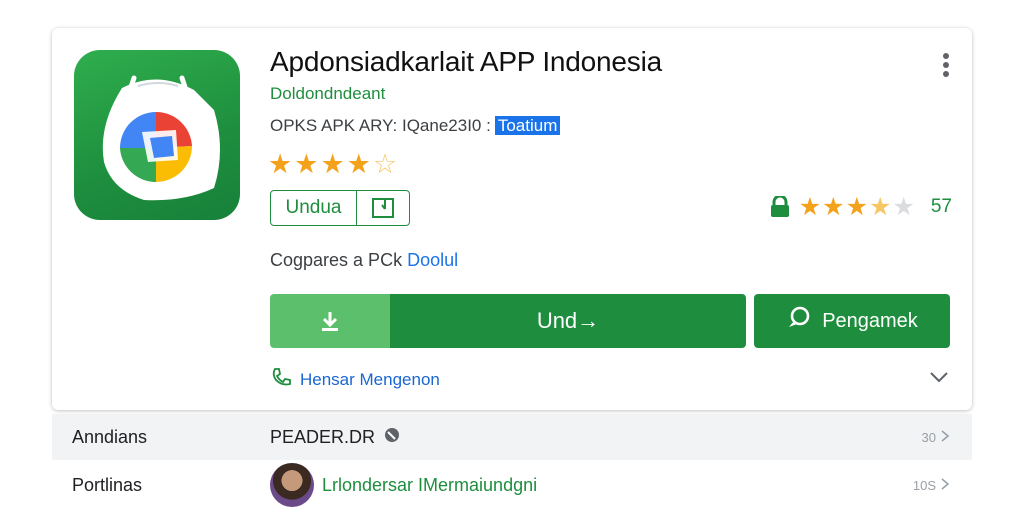 The height and width of the screenshot is (512, 1024). Describe the element at coordinates (385, 164) in the screenshot. I see `star-half-icon: ☆` at that location.